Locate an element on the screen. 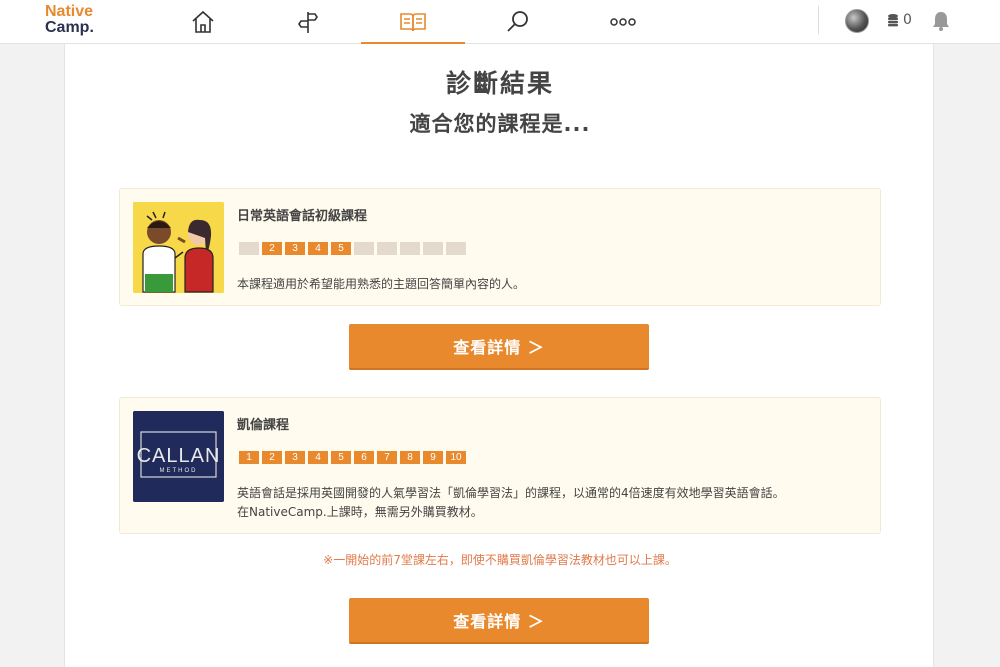 The width and height of the screenshot is (1000, 667). nav-search is located at coordinates (518, 22).